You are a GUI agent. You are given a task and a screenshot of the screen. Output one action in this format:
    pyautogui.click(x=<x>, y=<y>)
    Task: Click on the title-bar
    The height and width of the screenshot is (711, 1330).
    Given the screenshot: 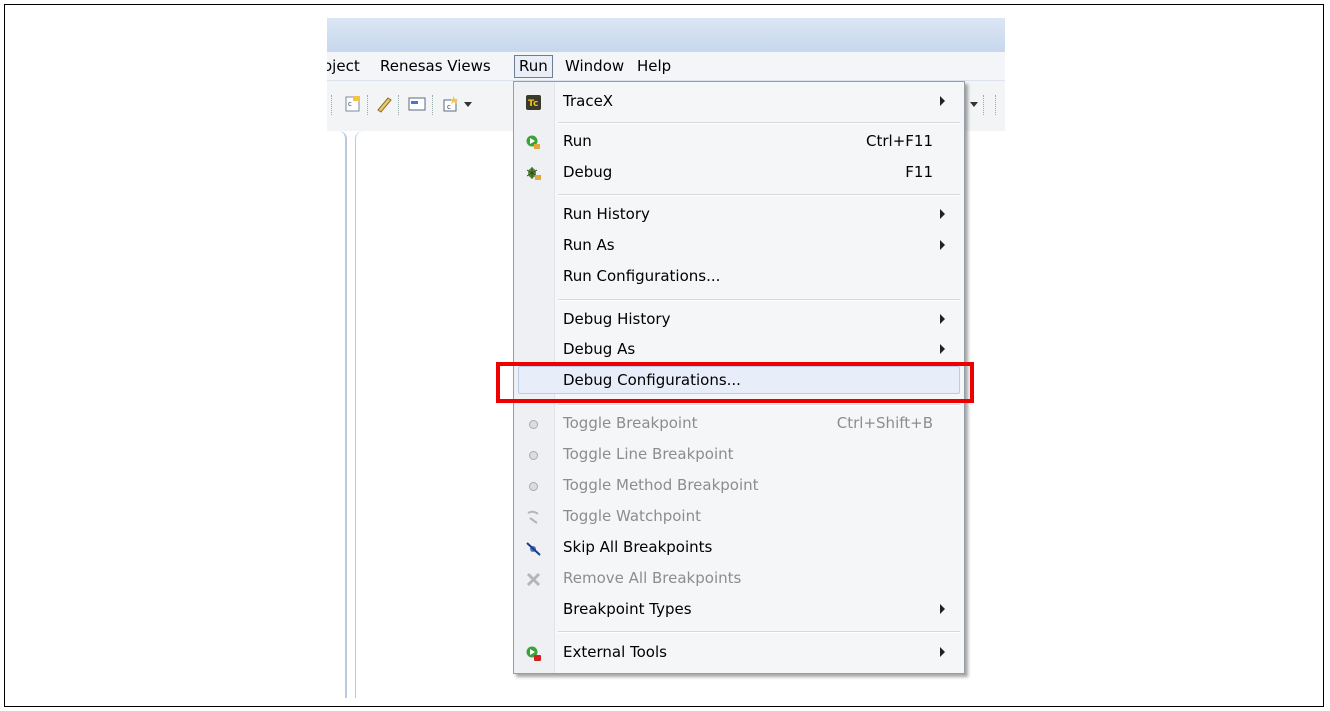 What is the action you would take?
    pyautogui.click(x=666, y=35)
    